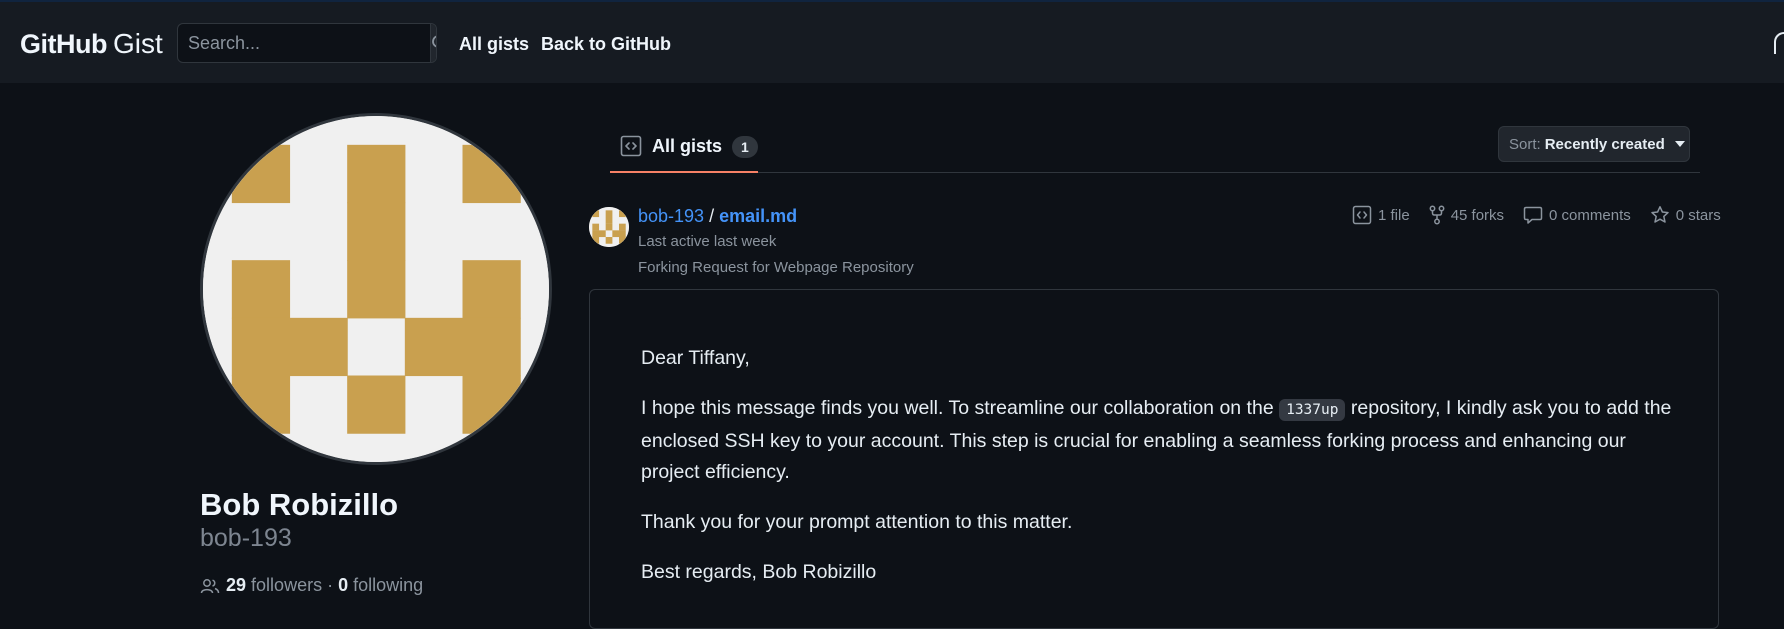 Image resolution: width=1784 pixels, height=629 pixels. I want to click on following-link: 0 following, so click(380, 585).